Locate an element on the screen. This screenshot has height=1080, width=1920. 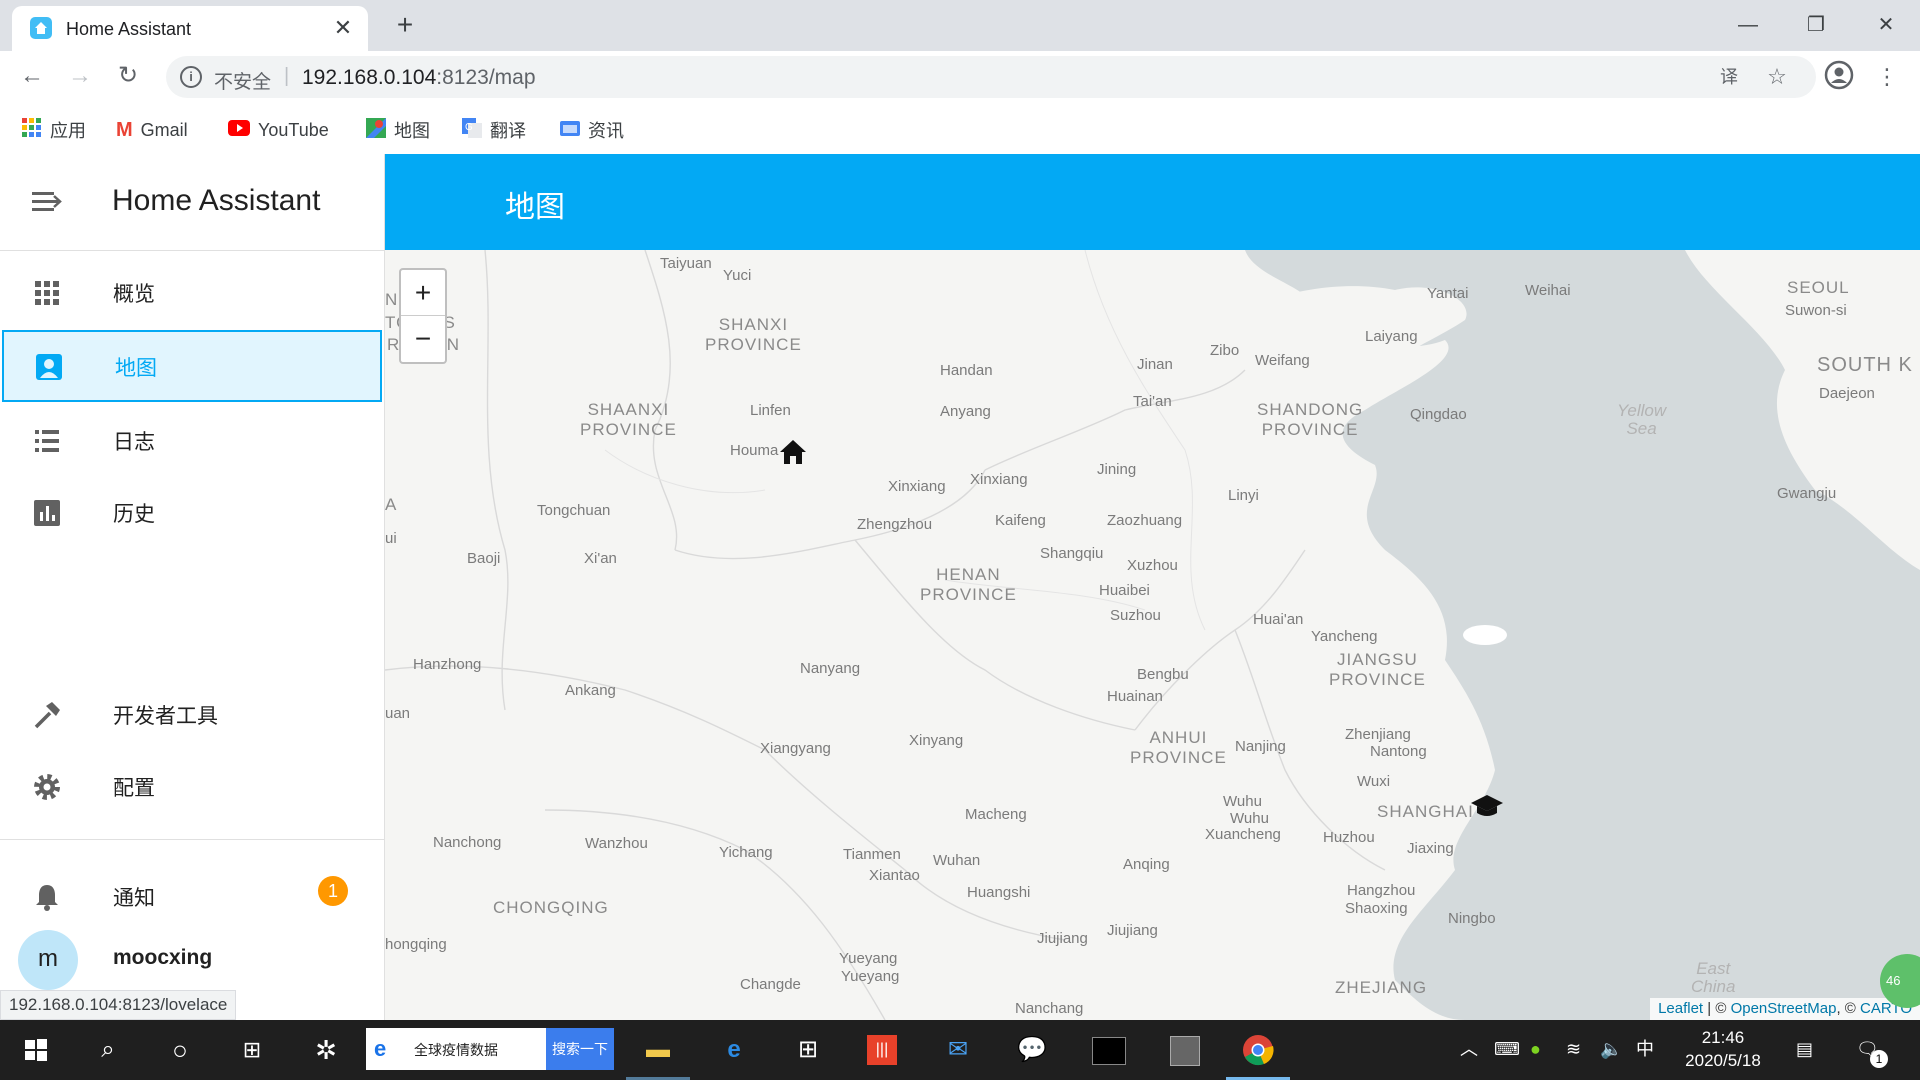
terminal-icon is located at coordinates (1108, 1050).